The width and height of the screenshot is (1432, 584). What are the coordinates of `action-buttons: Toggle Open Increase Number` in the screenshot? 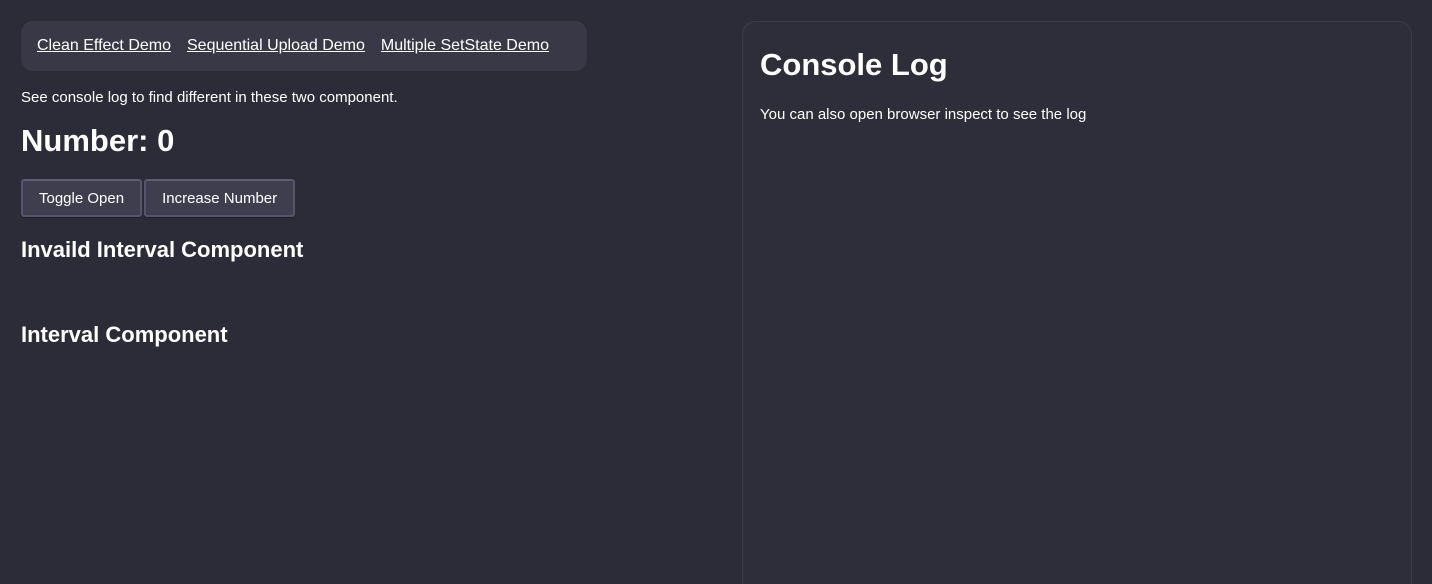 It's located at (371, 198).